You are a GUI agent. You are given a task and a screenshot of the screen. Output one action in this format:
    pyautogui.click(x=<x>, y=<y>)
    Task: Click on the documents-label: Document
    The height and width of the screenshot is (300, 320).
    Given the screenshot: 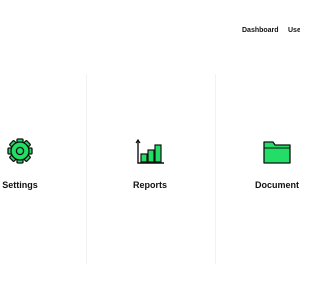 What is the action you would take?
    pyautogui.click(x=276, y=185)
    